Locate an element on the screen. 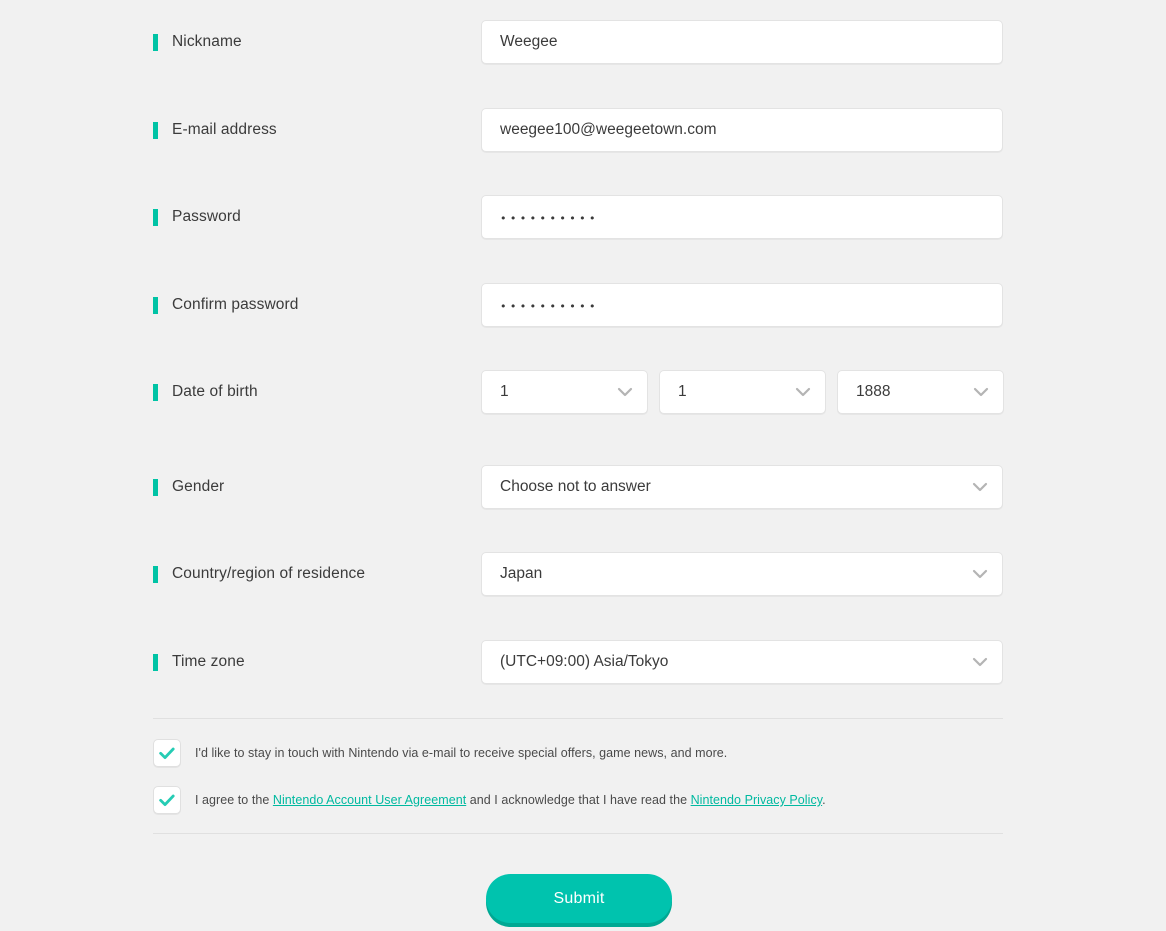 This screenshot has width=1166, height=931. agreement-text-before: I agree to the is located at coordinates (234, 800).